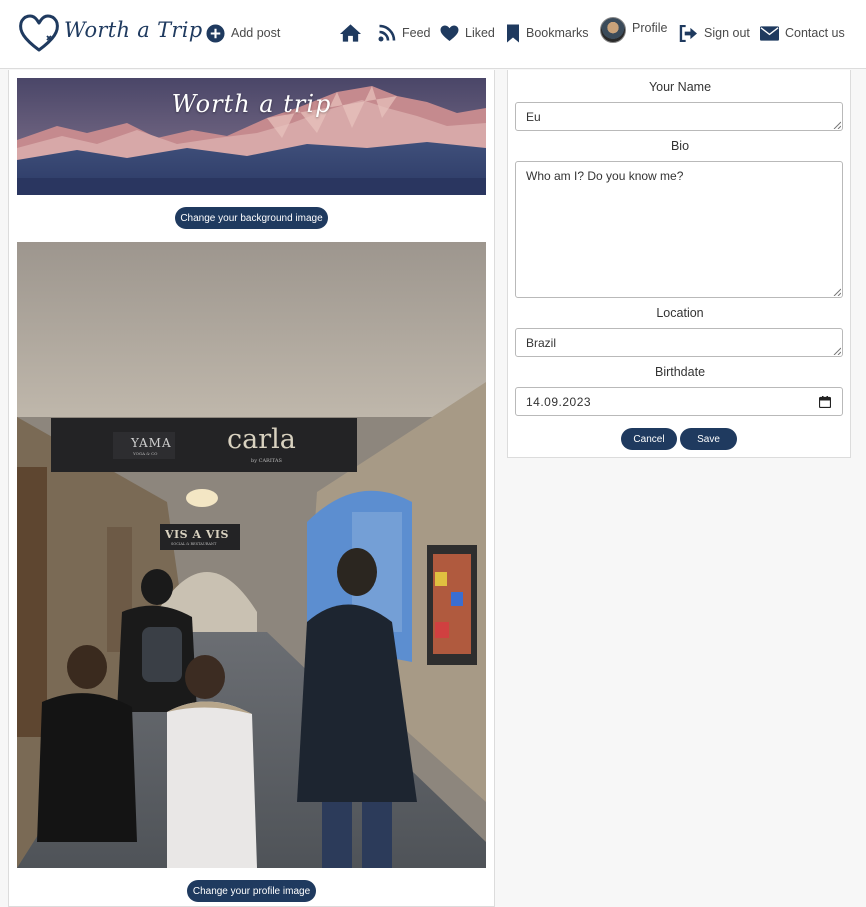  Describe the element at coordinates (688, 33) in the screenshot. I see `sign-out-icon` at that location.